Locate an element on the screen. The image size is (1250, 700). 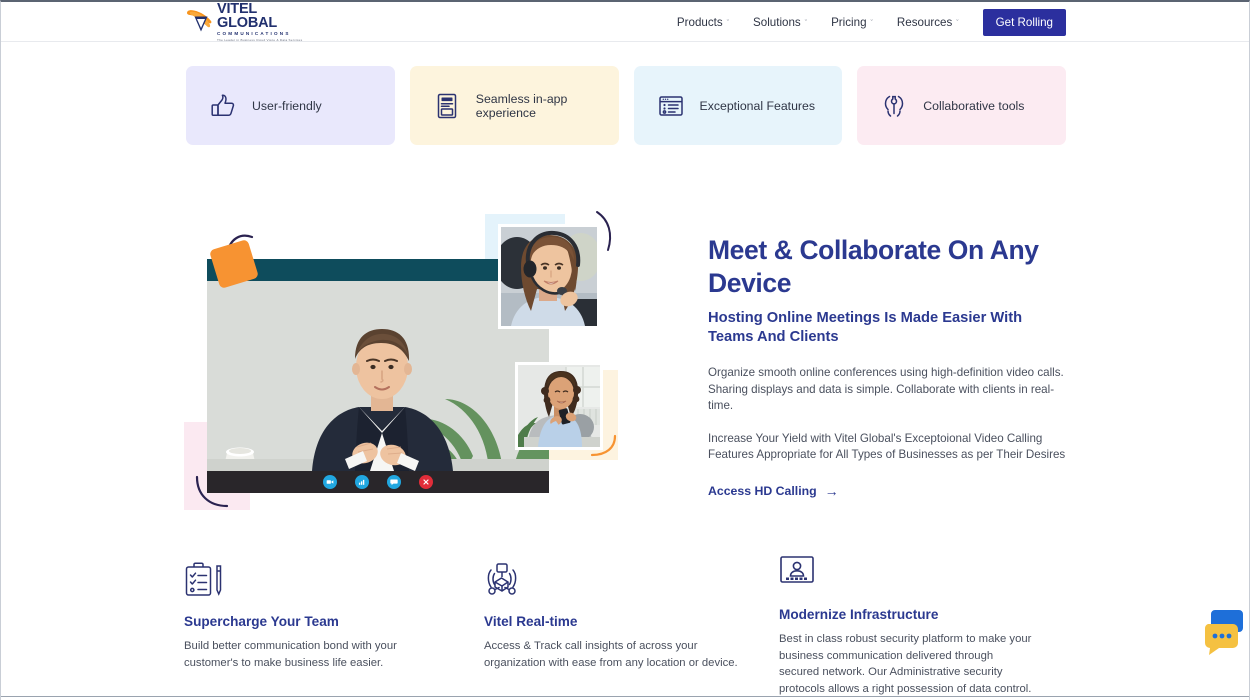
camera-button is located at coordinates (330, 482).